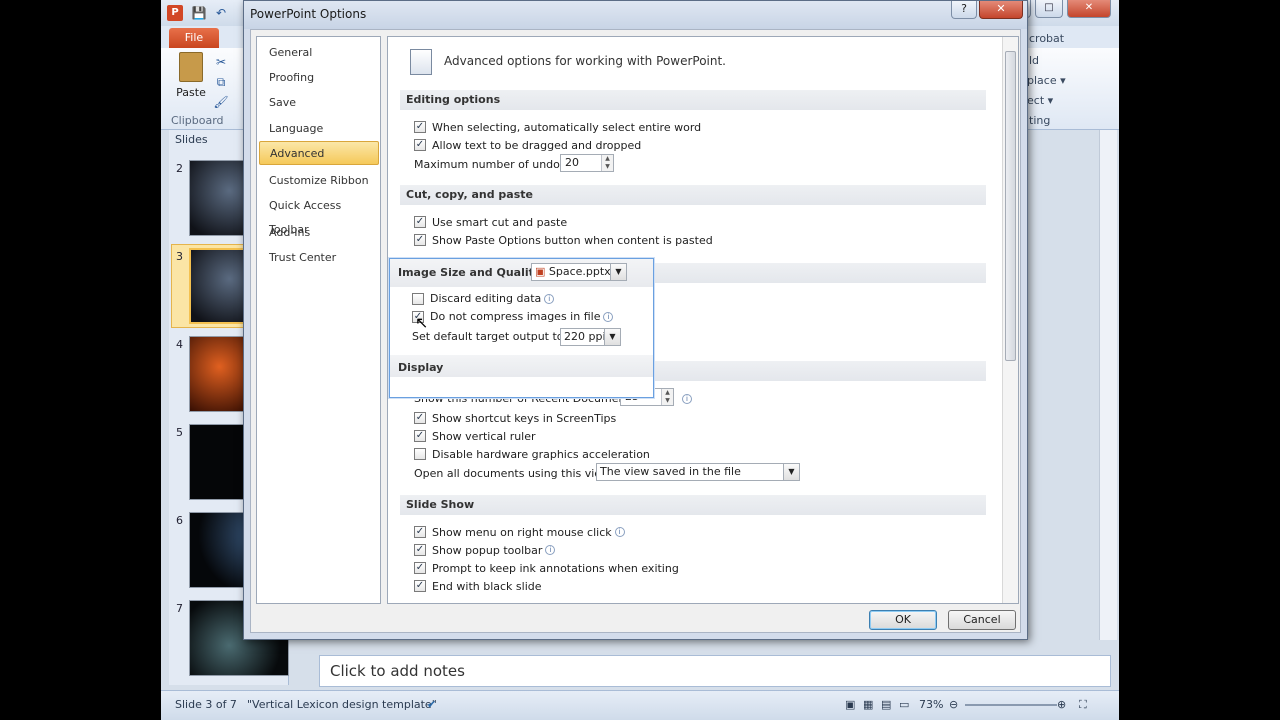  I want to click on option-label: Show menu on right mouse click, so click(522, 532).